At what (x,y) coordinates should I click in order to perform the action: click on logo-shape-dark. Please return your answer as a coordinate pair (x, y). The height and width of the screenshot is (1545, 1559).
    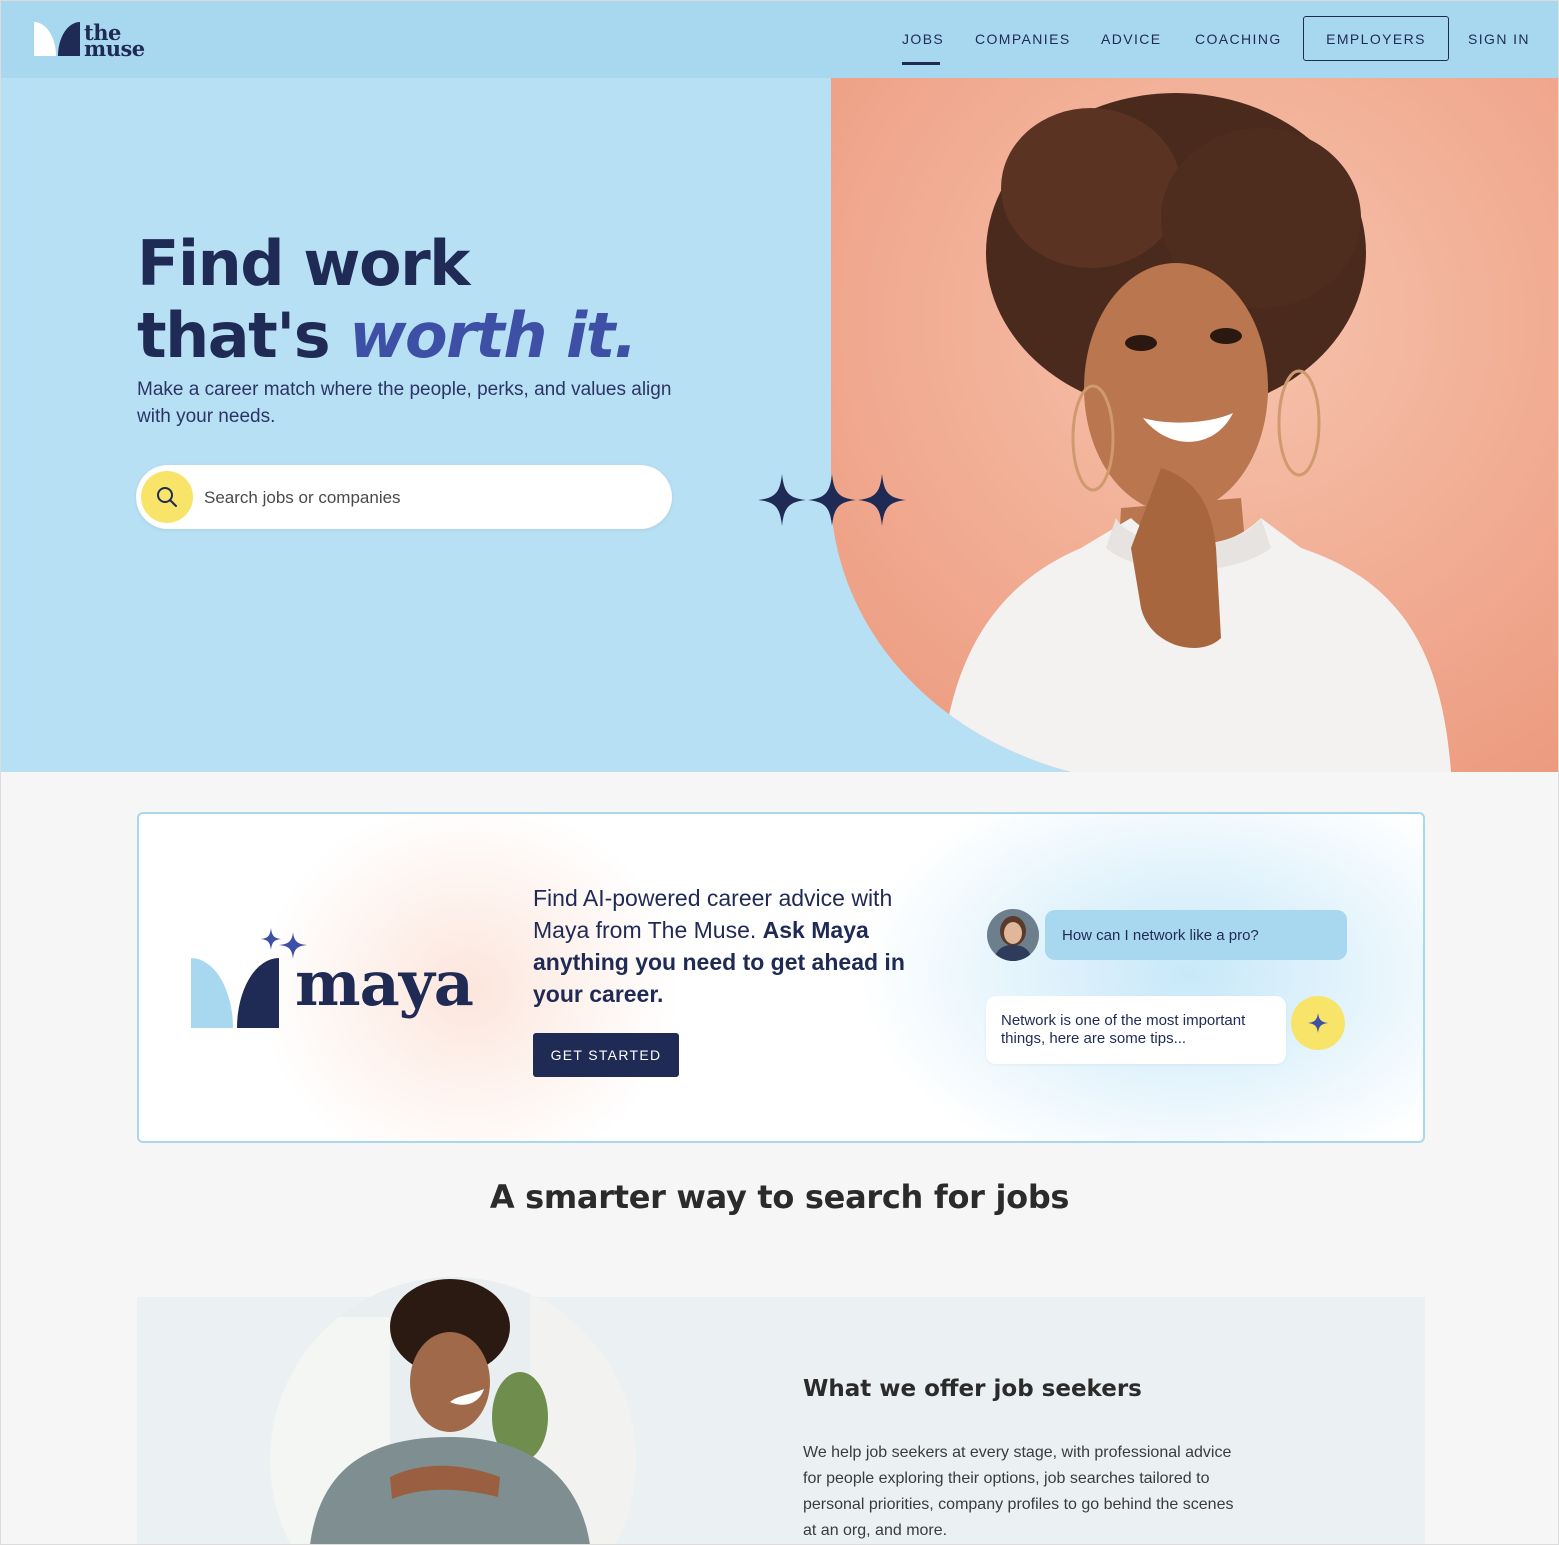
    Looking at the image, I should click on (69, 39).